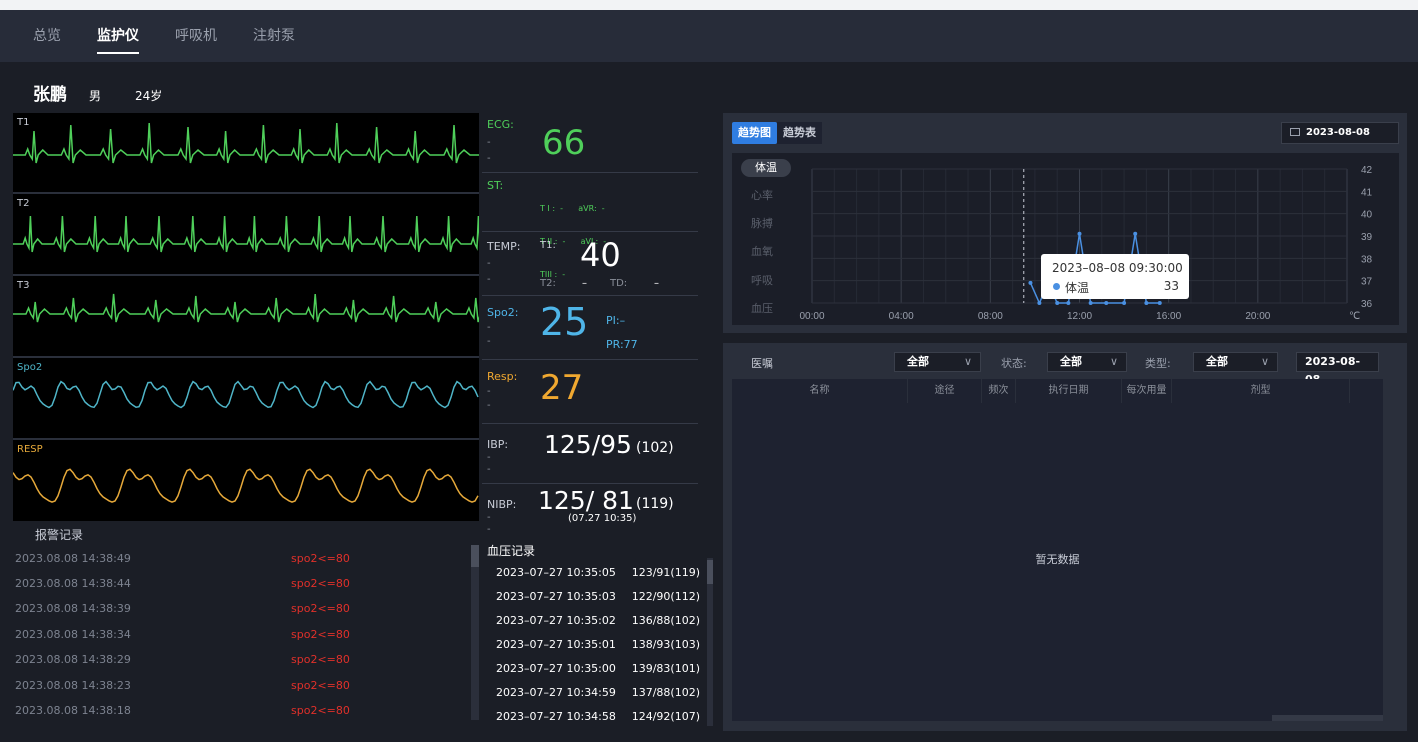 Image resolution: width=1418 pixels, height=742 pixels. Describe the element at coordinates (489, 517) in the screenshot. I see `nibp-dash: -` at that location.